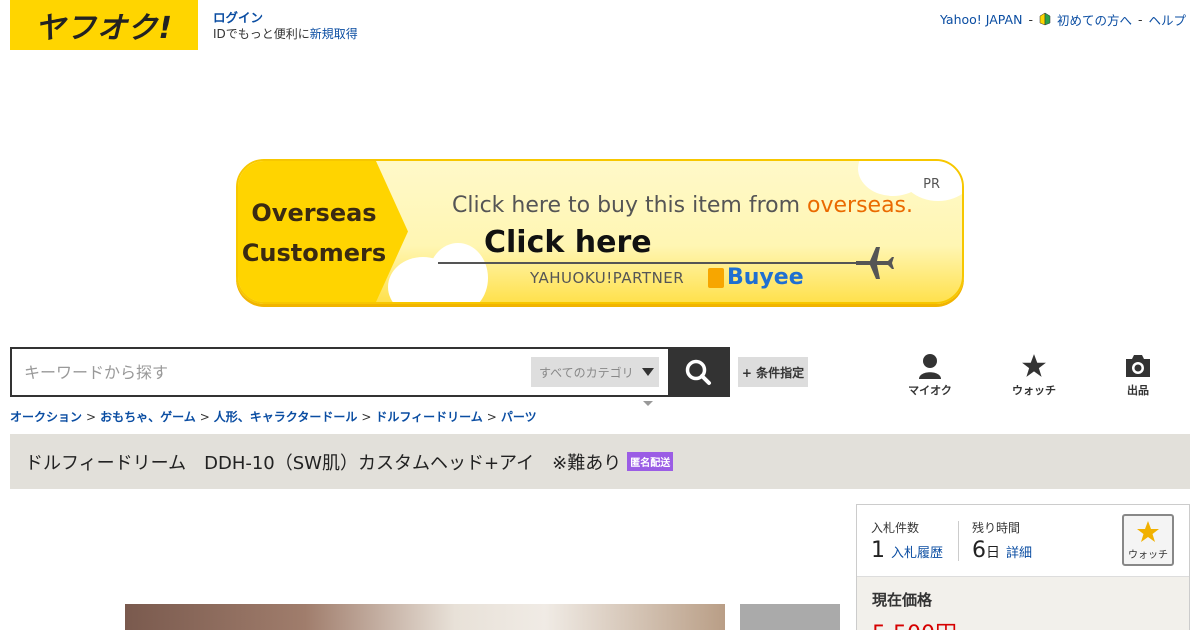 This screenshot has width=1200, height=630. I want to click on search-button, so click(698, 372).